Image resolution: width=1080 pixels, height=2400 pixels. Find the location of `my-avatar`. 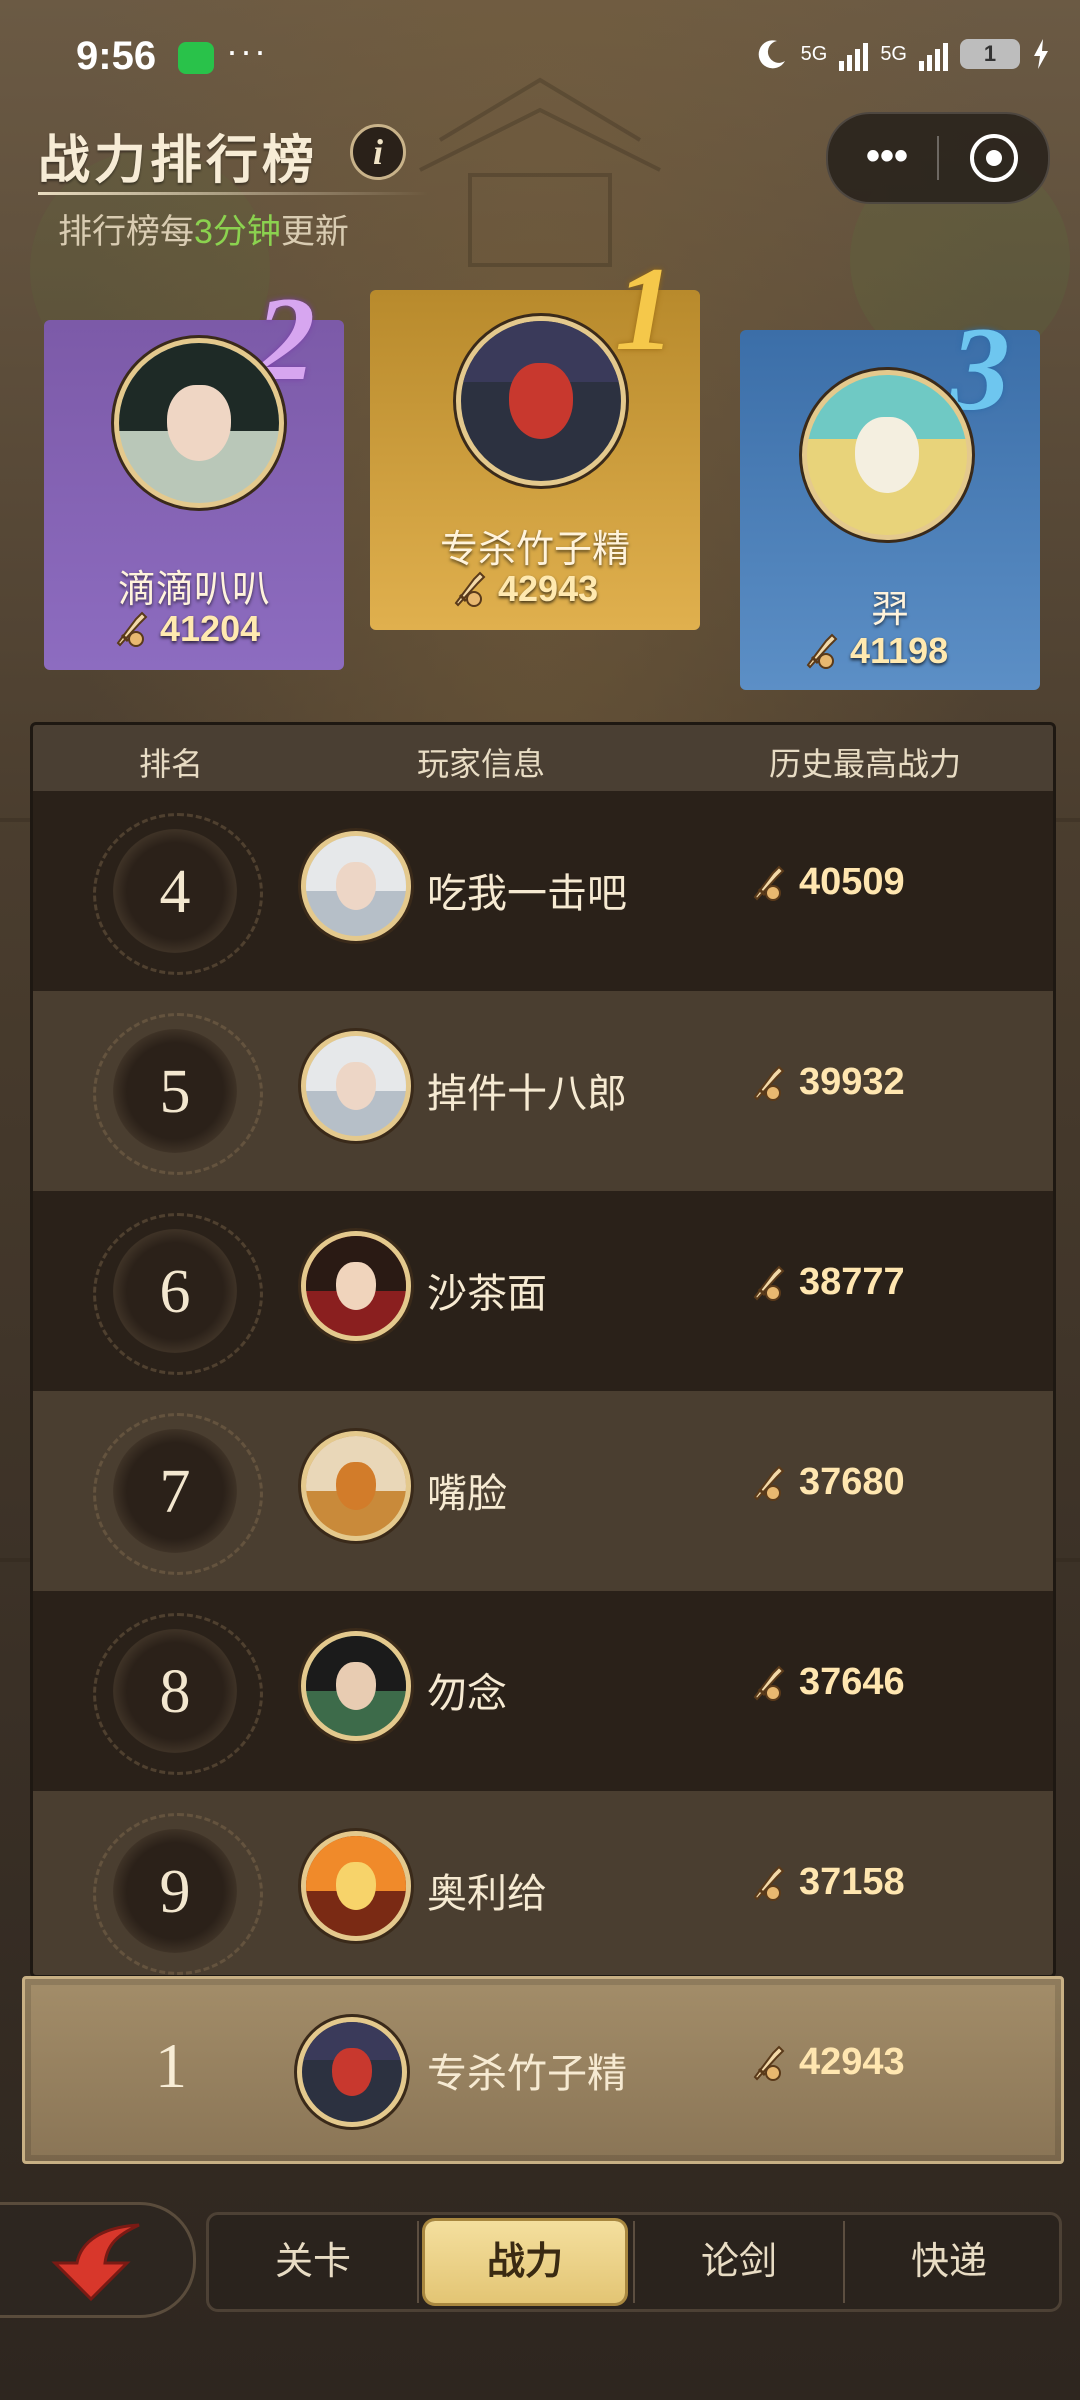

my-avatar is located at coordinates (352, 2072).